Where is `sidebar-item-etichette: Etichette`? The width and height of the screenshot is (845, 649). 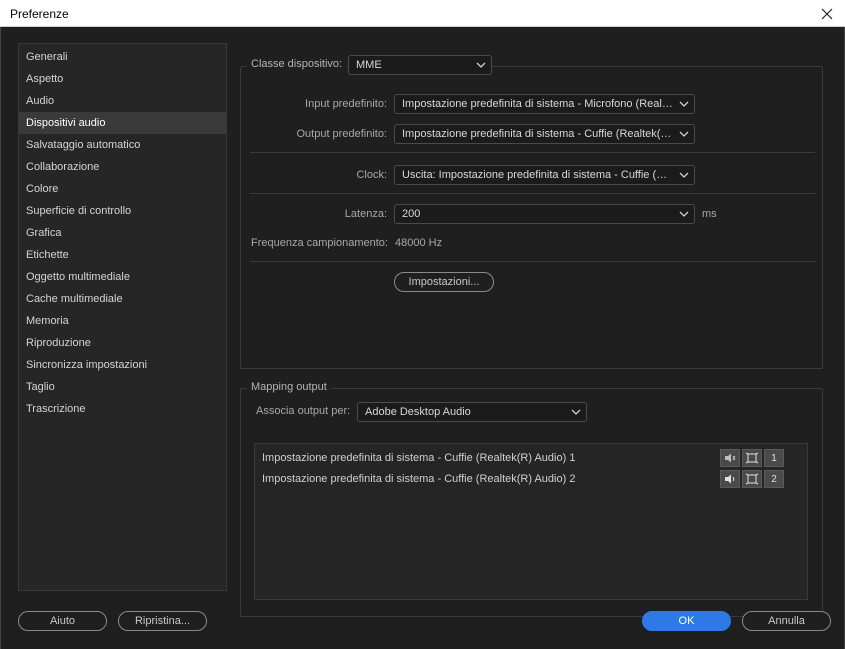 sidebar-item-etichette: Etichette is located at coordinates (122, 255).